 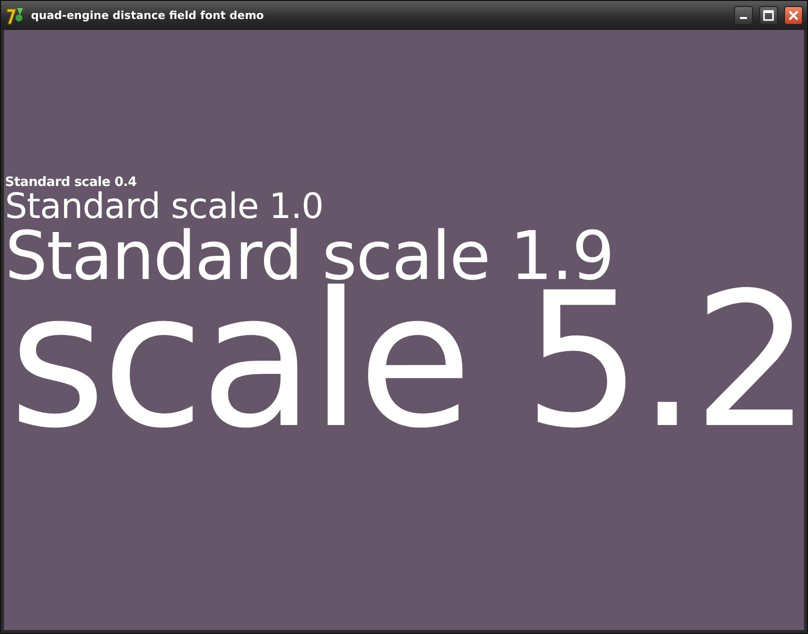 I want to click on maximize-icon, so click(x=768, y=15).